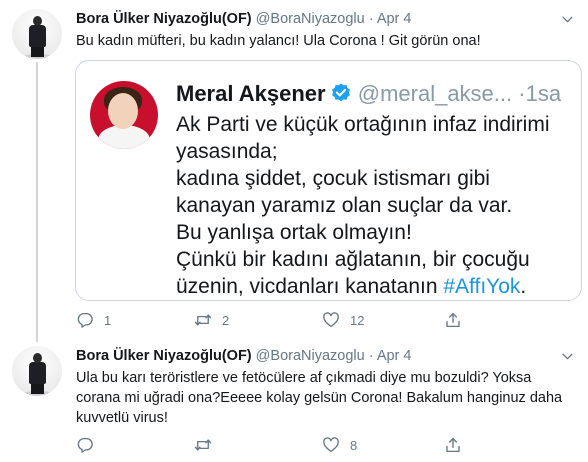 The image size is (588, 462). Describe the element at coordinates (482, 286) in the screenshot. I see `hashtag-link: #AffıYok` at that location.